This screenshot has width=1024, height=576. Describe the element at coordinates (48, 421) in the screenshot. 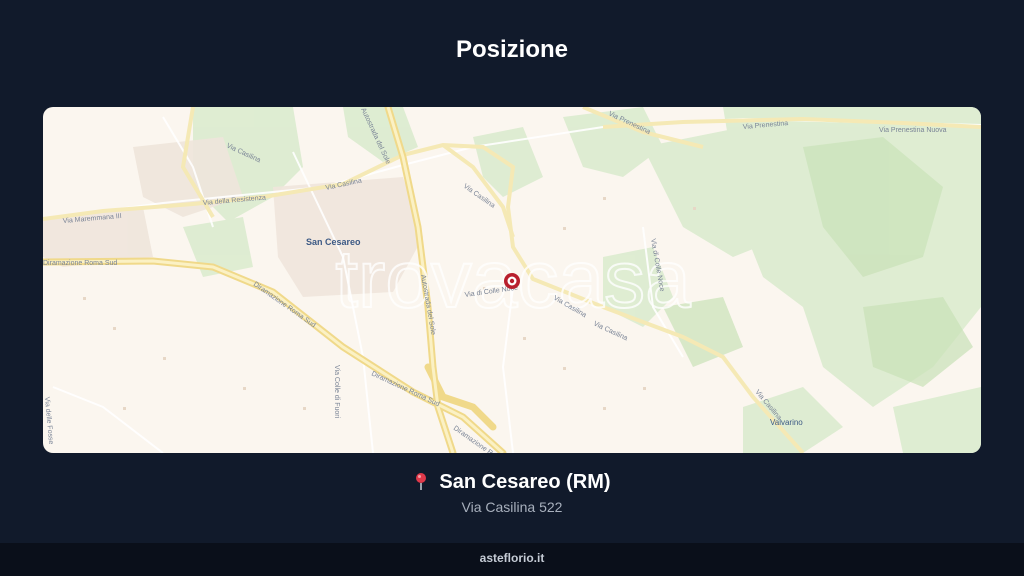

I see `road-label: Via delle Fosse` at that location.